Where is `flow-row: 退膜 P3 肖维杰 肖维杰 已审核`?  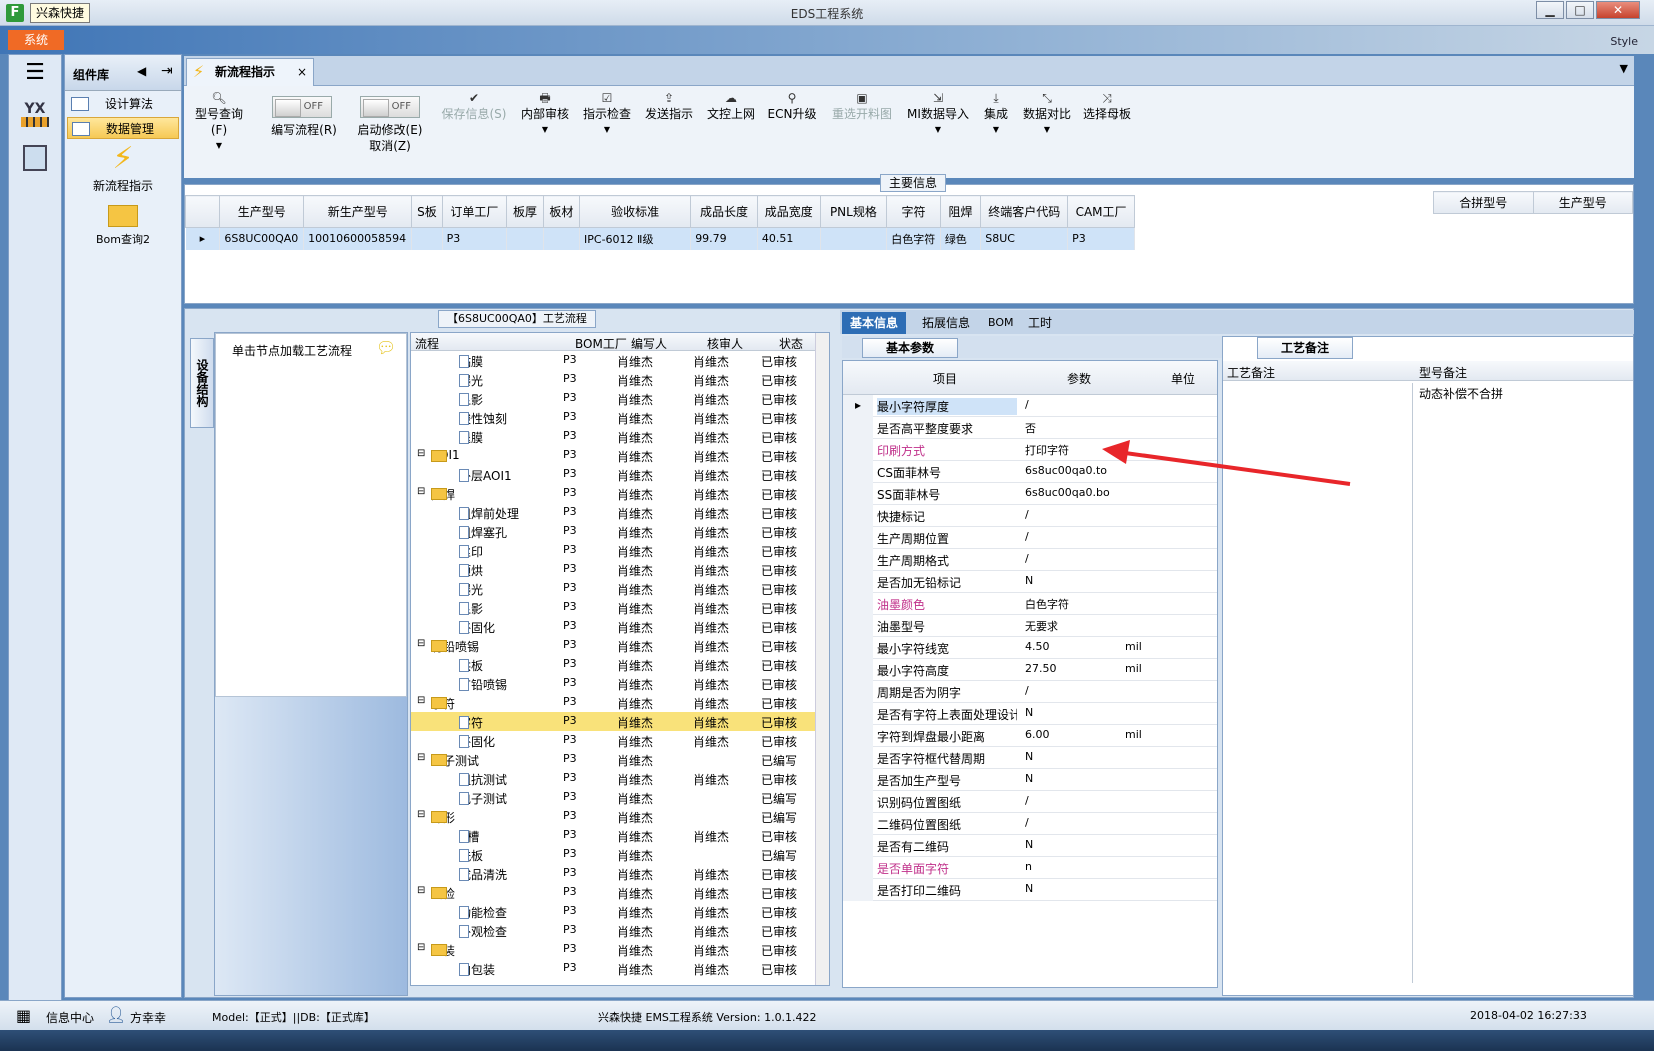
flow-row: 退膜 P3 肖维杰 肖维杰 已审核 is located at coordinates (620, 436).